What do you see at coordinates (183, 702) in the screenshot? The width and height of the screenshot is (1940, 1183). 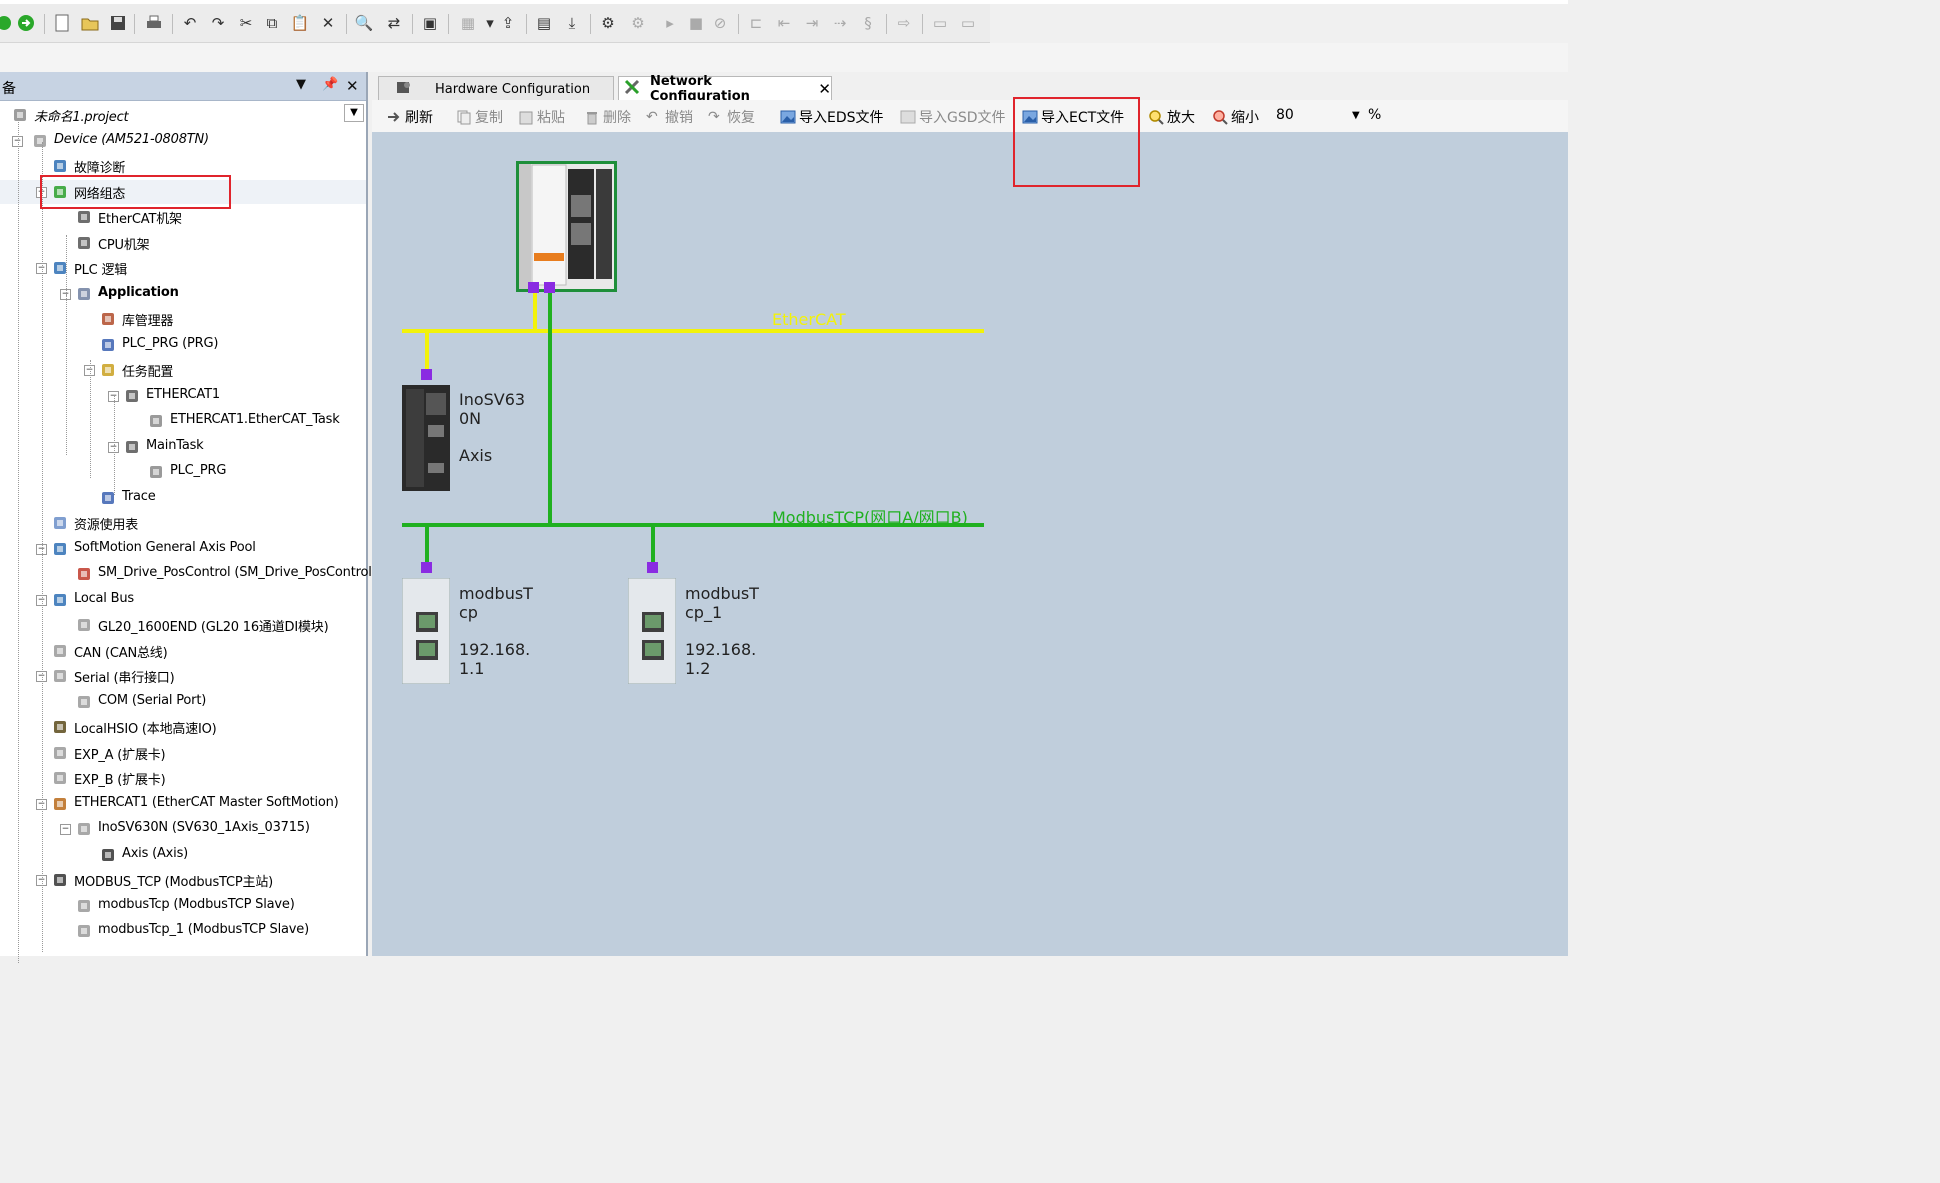 I see `tree-item-com: COM (Serial Port)` at bounding box center [183, 702].